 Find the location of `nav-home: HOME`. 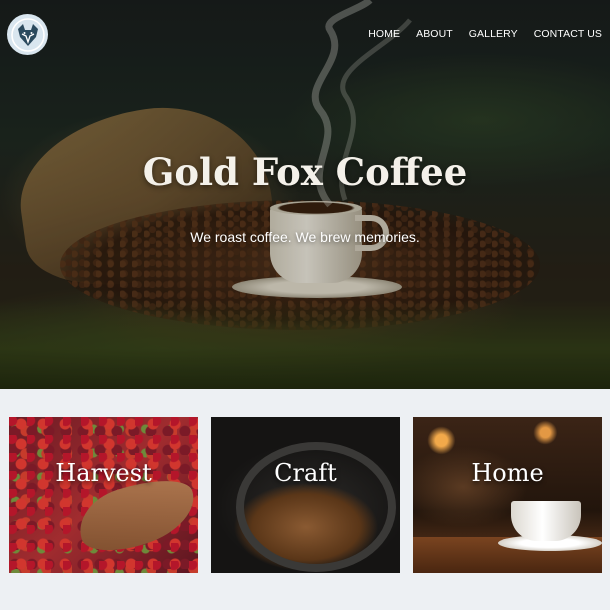

nav-home: HOME is located at coordinates (376, 34).